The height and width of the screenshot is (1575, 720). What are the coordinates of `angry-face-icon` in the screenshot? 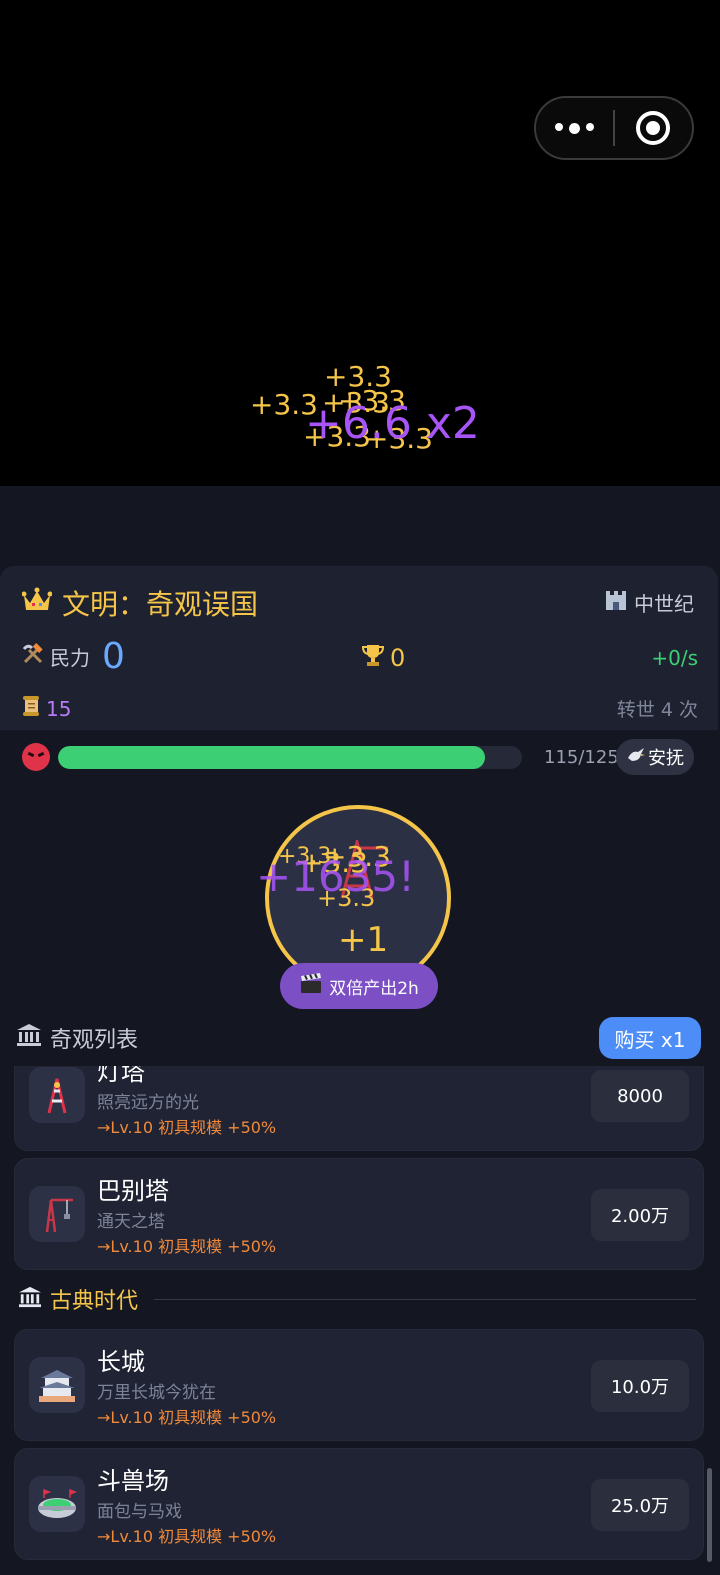 It's located at (36, 757).